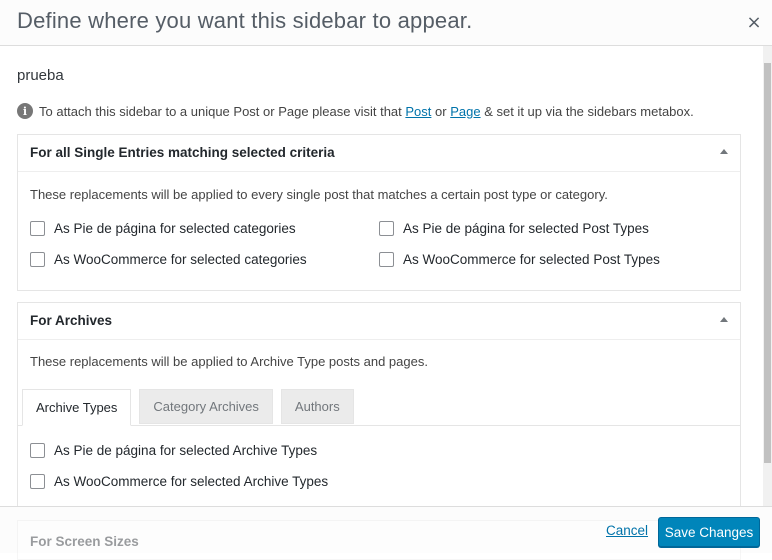 The width and height of the screenshot is (772, 560). What do you see at coordinates (627, 530) in the screenshot?
I see `cancel-button: Cancel` at bounding box center [627, 530].